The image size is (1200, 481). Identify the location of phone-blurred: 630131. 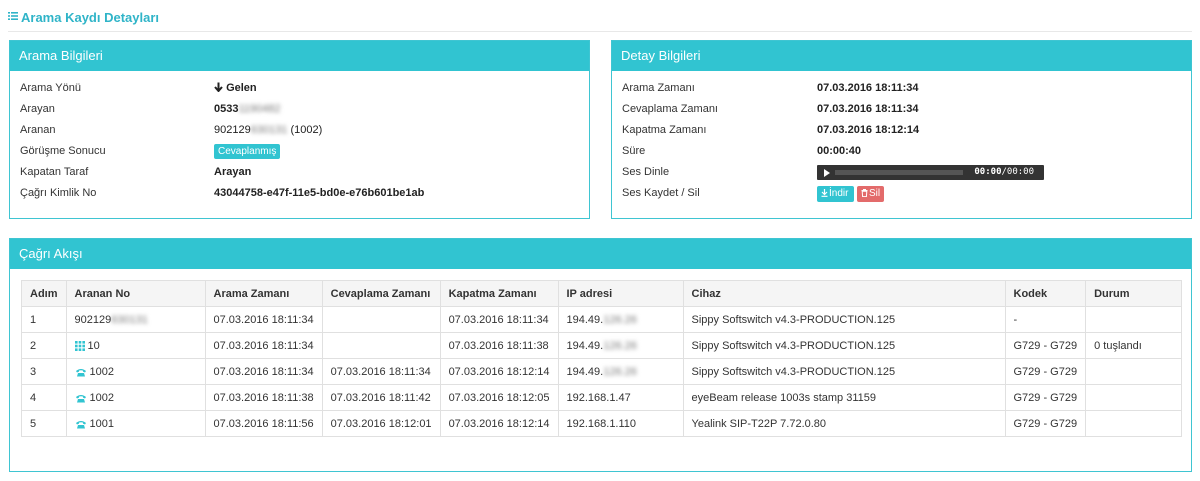
(269, 130).